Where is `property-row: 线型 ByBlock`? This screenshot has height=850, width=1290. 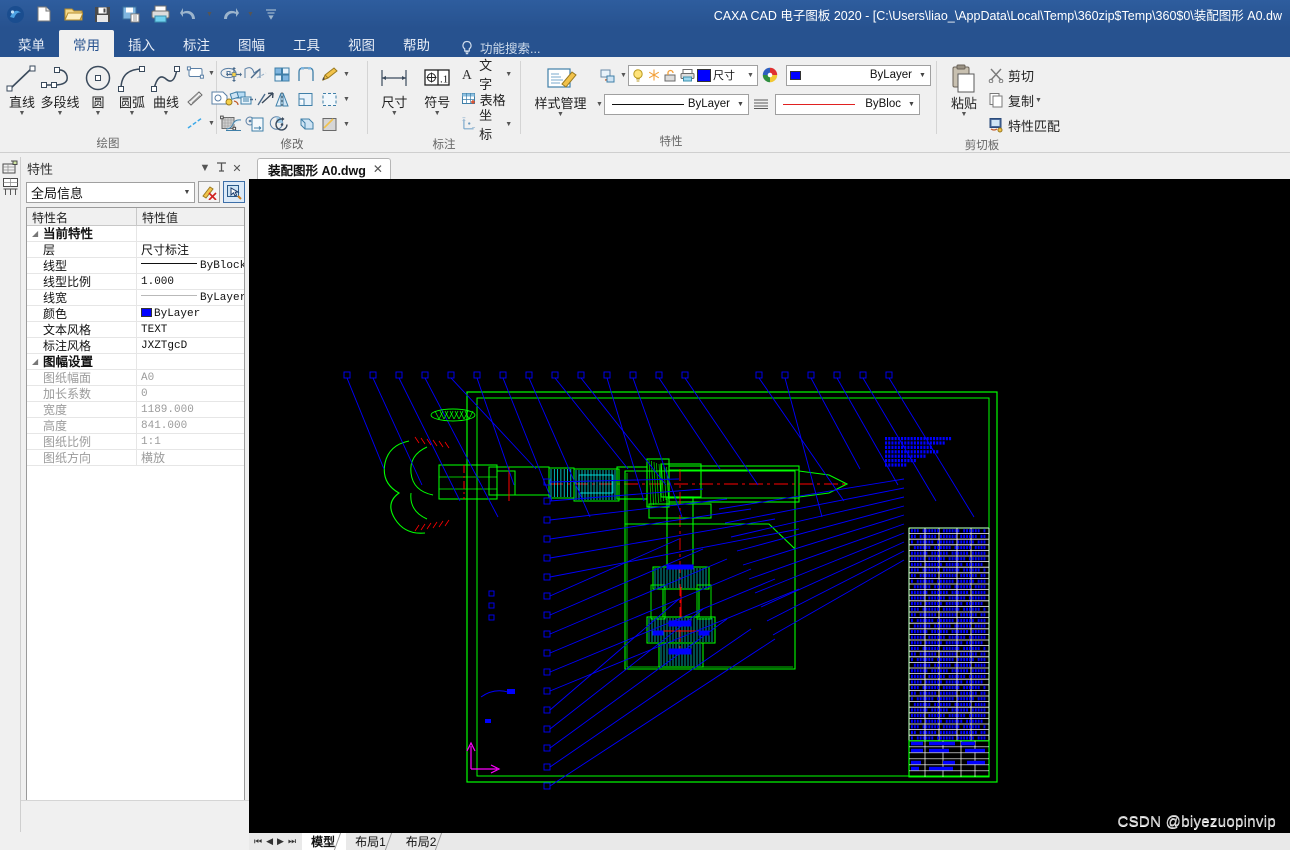 property-row: 线型 ByBlock is located at coordinates (135, 265).